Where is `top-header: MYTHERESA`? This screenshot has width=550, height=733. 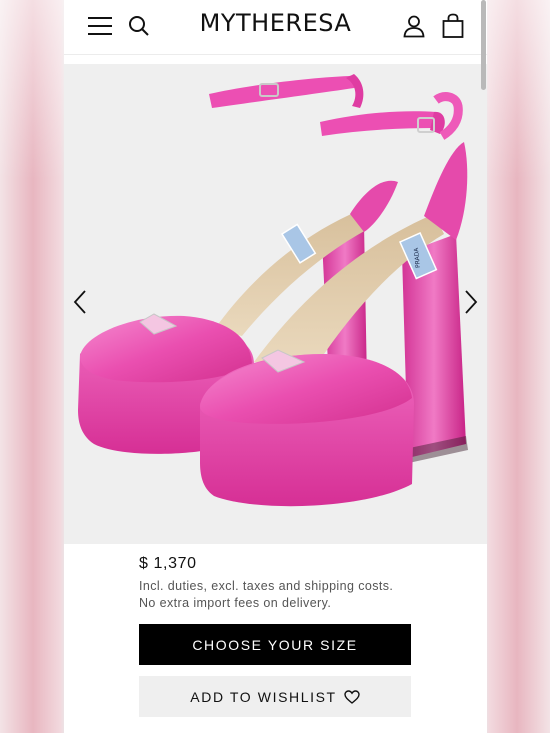 top-header: MYTHERESA is located at coordinates (275, 27).